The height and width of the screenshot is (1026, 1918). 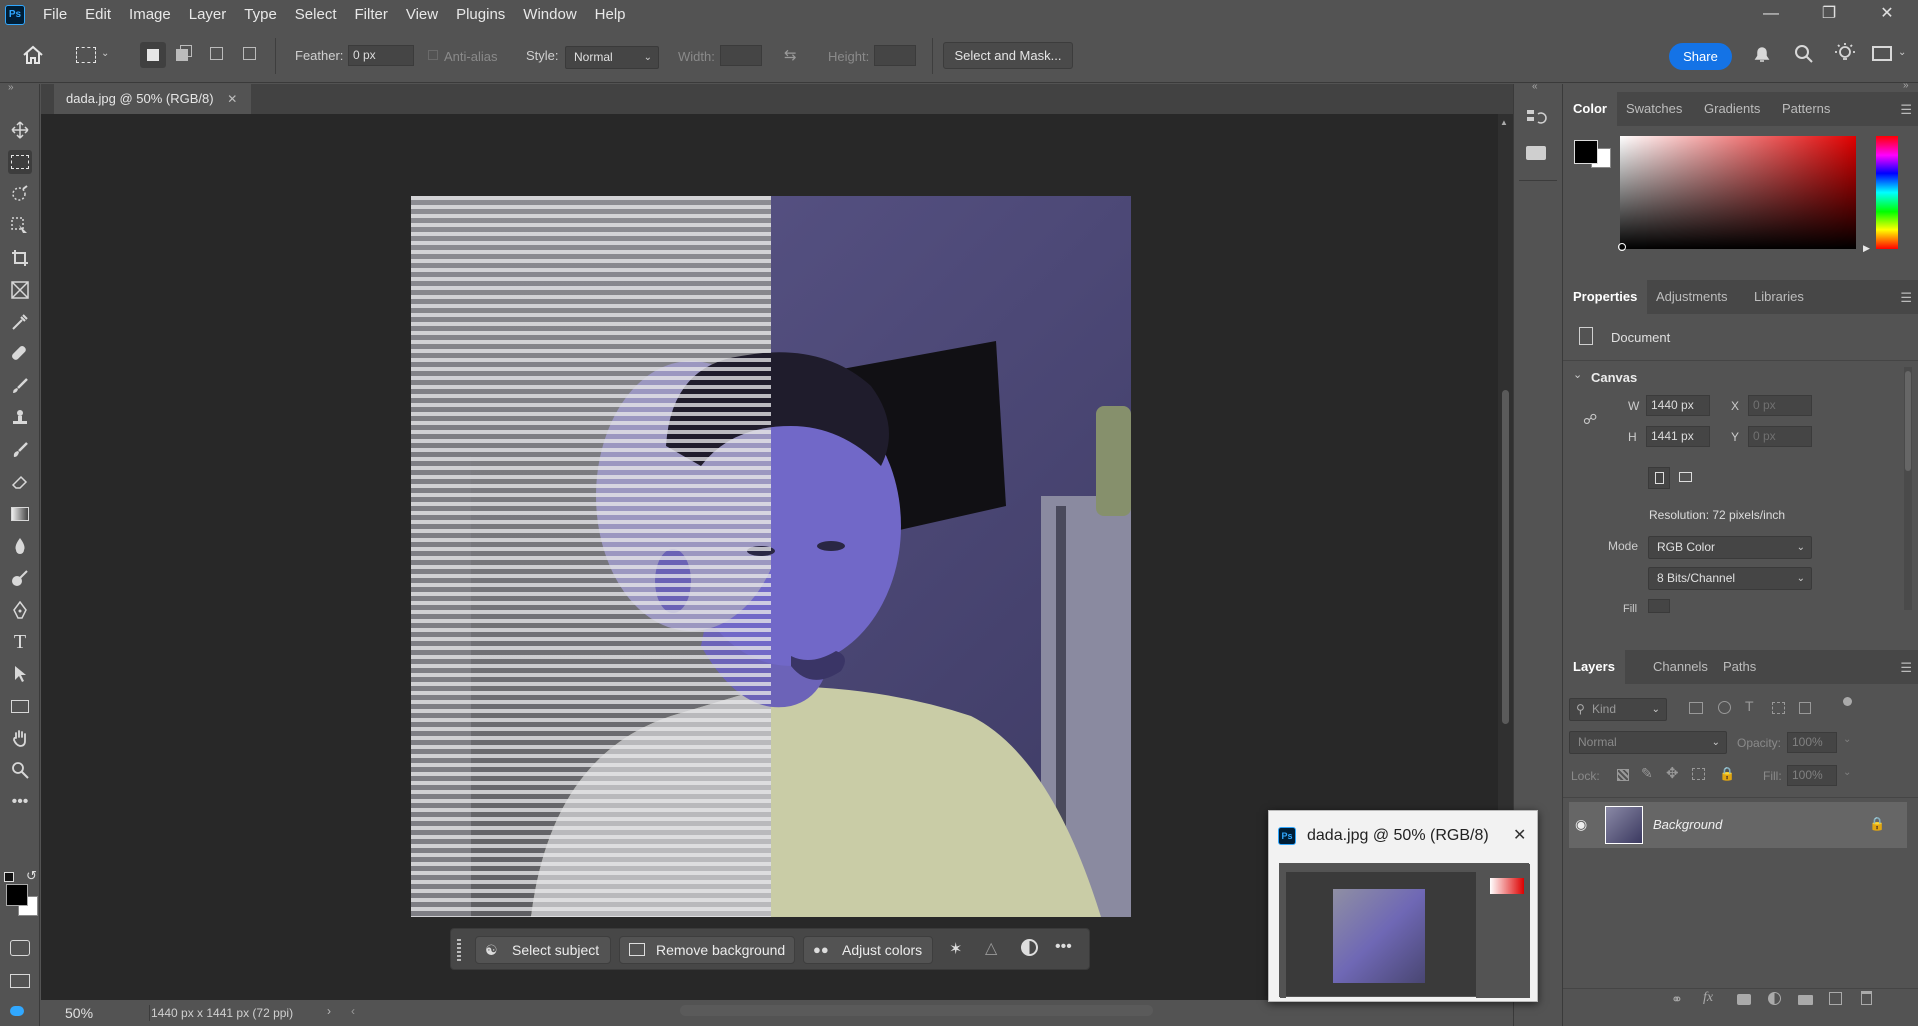 I want to click on filter-pixel-icon, so click(x=1696, y=708).